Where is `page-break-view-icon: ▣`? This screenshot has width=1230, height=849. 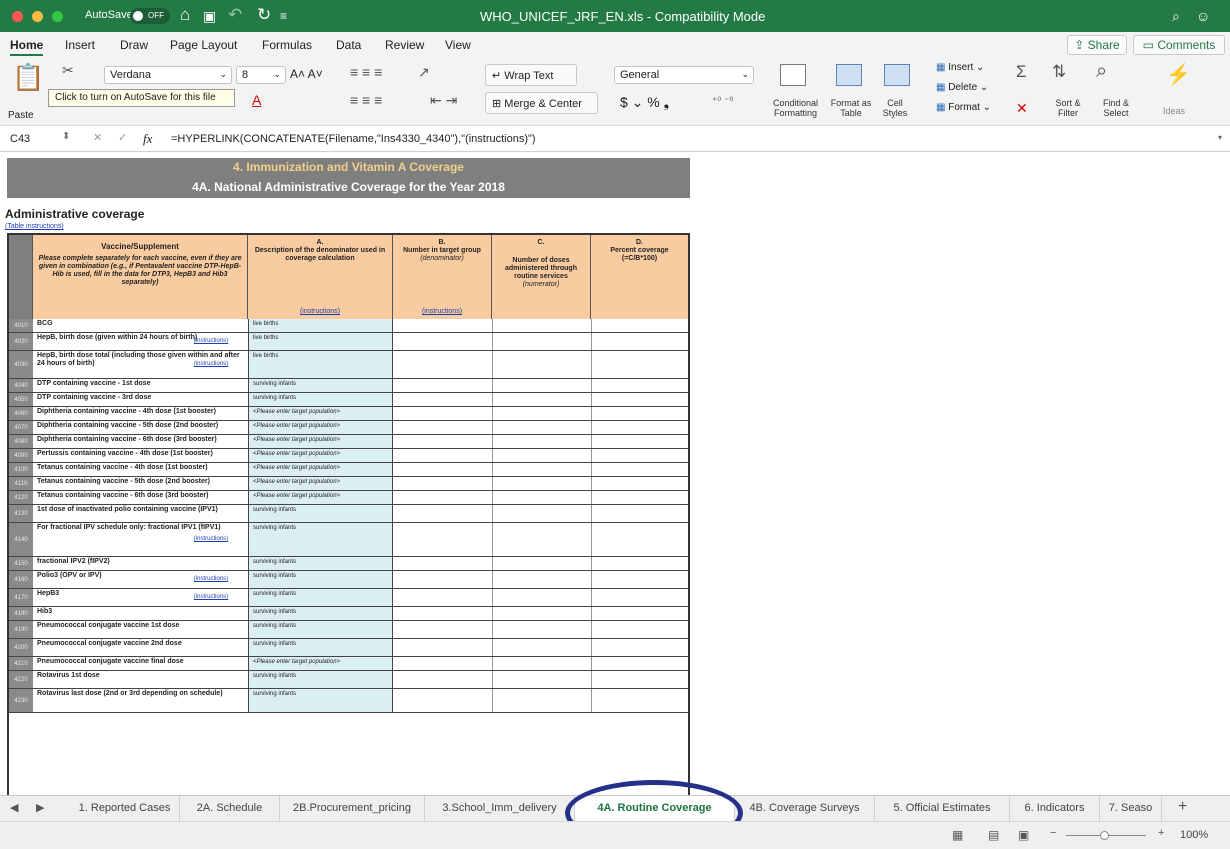 page-break-view-icon: ▣ is located at coordinates (1023, 835).